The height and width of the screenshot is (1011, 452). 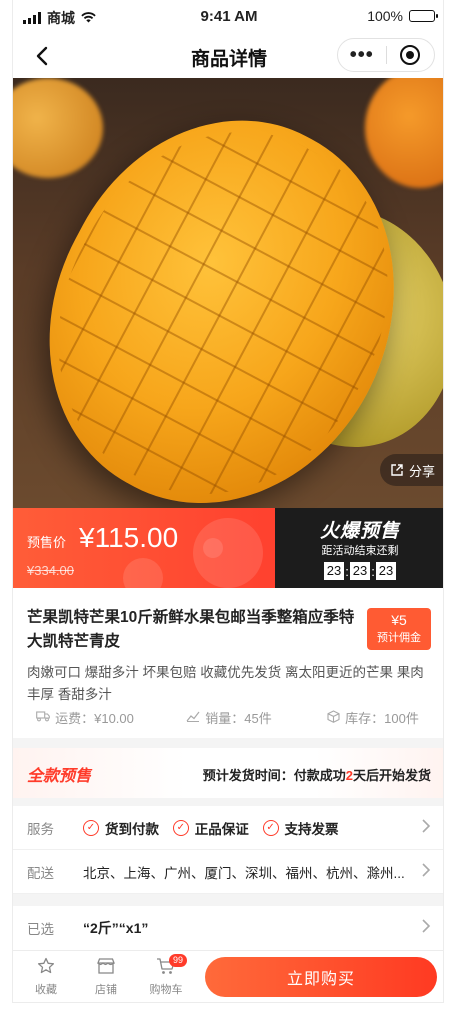 What do you see at coordinates (391, 775) in the screenshot?
I see `ship-suffix: 天后开始发货` at bounding box center [391, 775].